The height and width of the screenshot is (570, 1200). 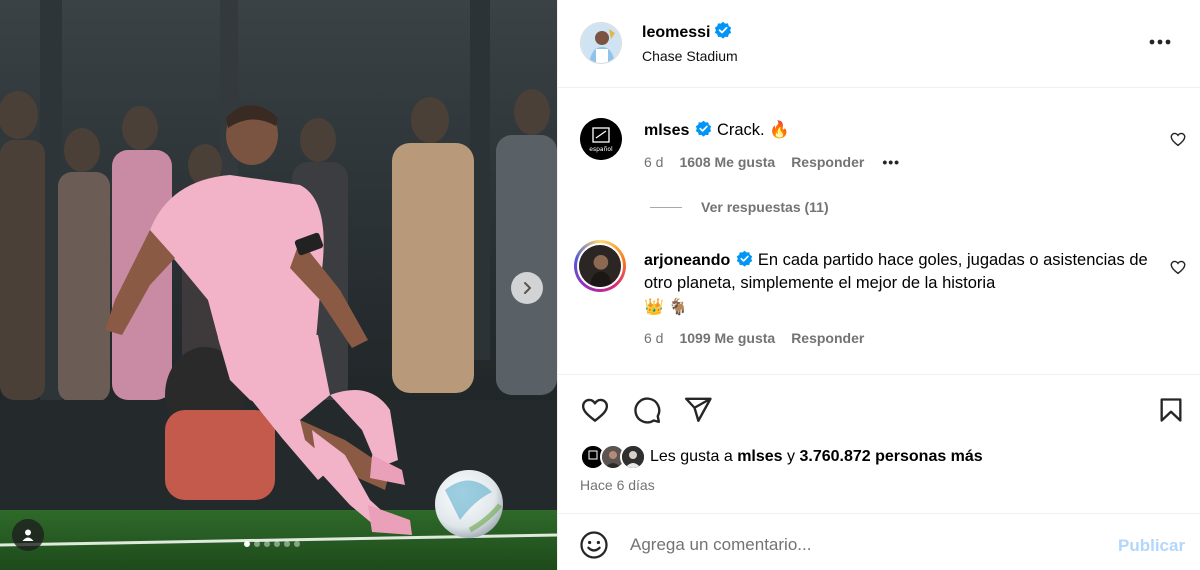 I want to click on view-replies-button: Ver respuestas (11), so click(x=739, y=207).